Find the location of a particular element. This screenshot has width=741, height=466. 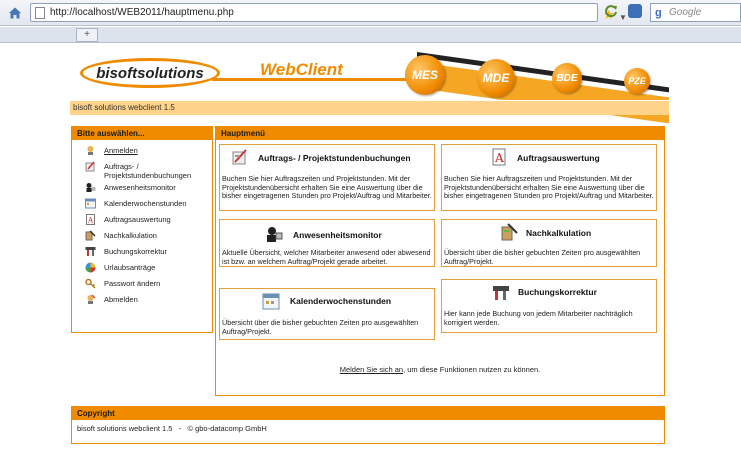

card-title: Kalenderwochenstunden is located at coordinates (341, 301).